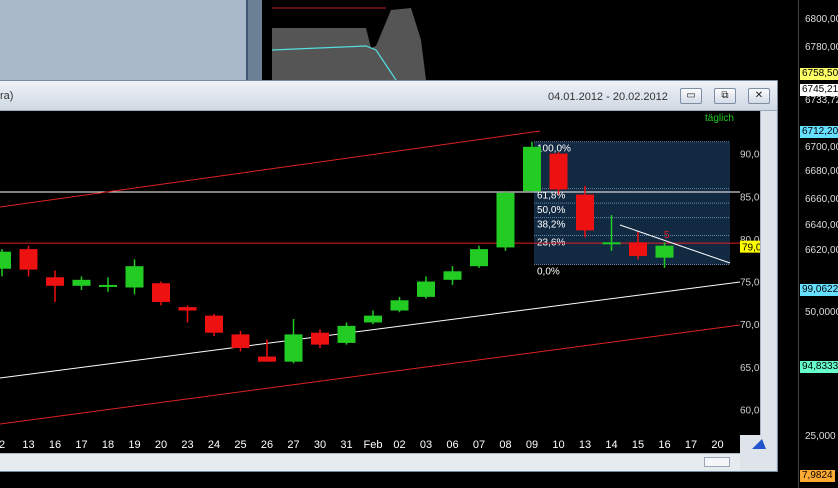 The height and width of the screenshot is (488, 838). Describe the element at coordinates (479, 445) in the screenshot. I see `x-tick-label: 07` at that location.